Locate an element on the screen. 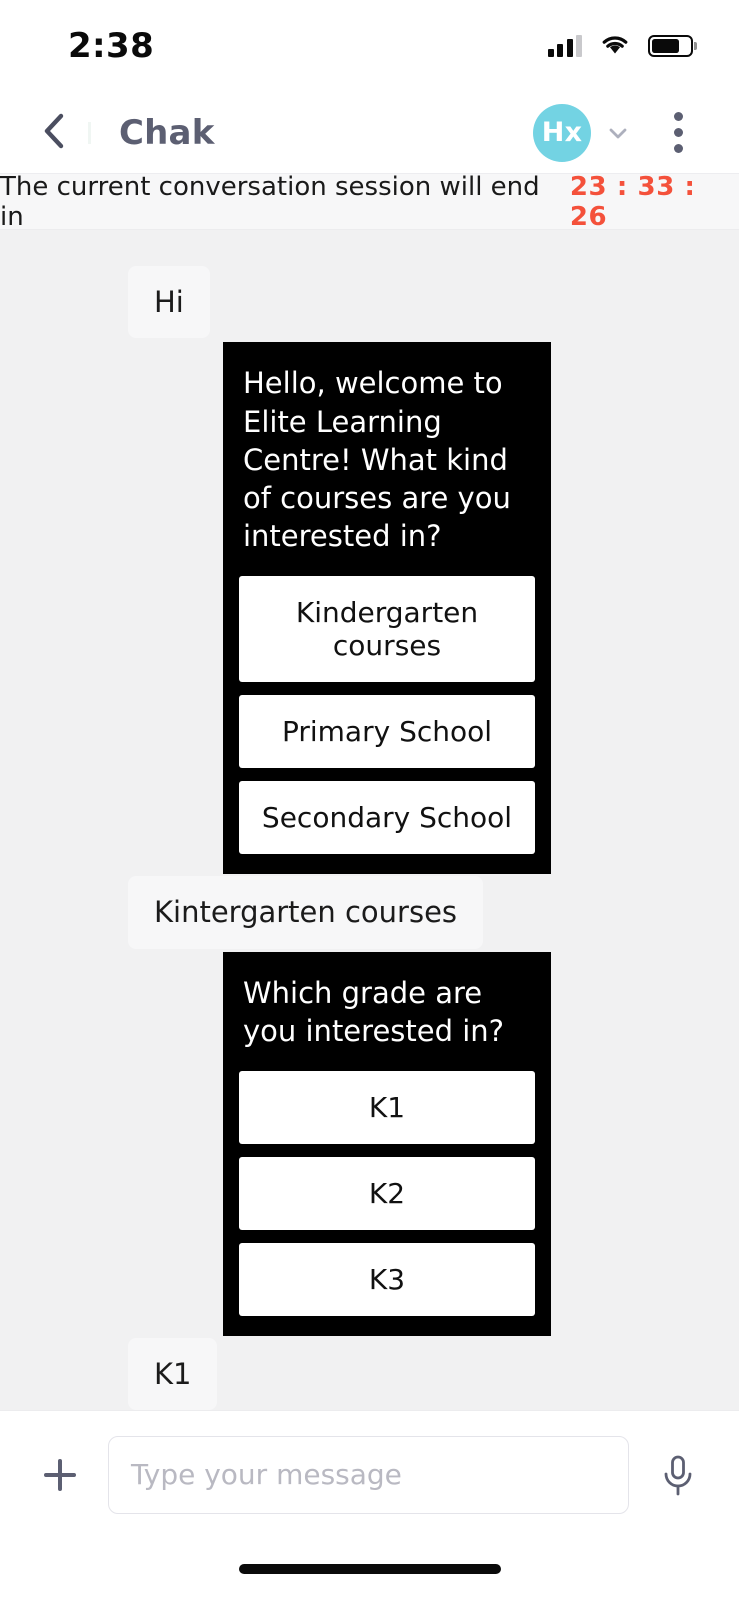 This screenshot has height=1600, width=739. message-input-placeholder: Type your message is located at coordinates (266, 1474).